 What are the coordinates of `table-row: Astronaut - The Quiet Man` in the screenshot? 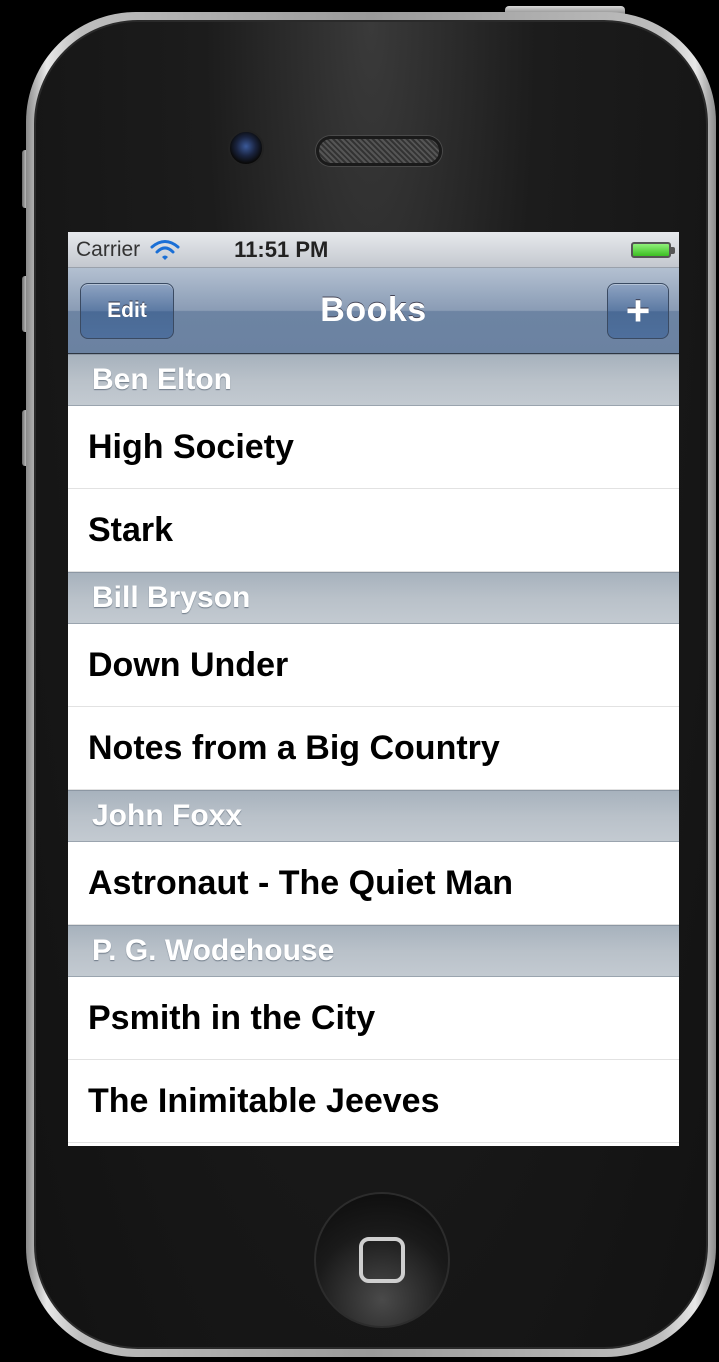 It's located at (373, 883).